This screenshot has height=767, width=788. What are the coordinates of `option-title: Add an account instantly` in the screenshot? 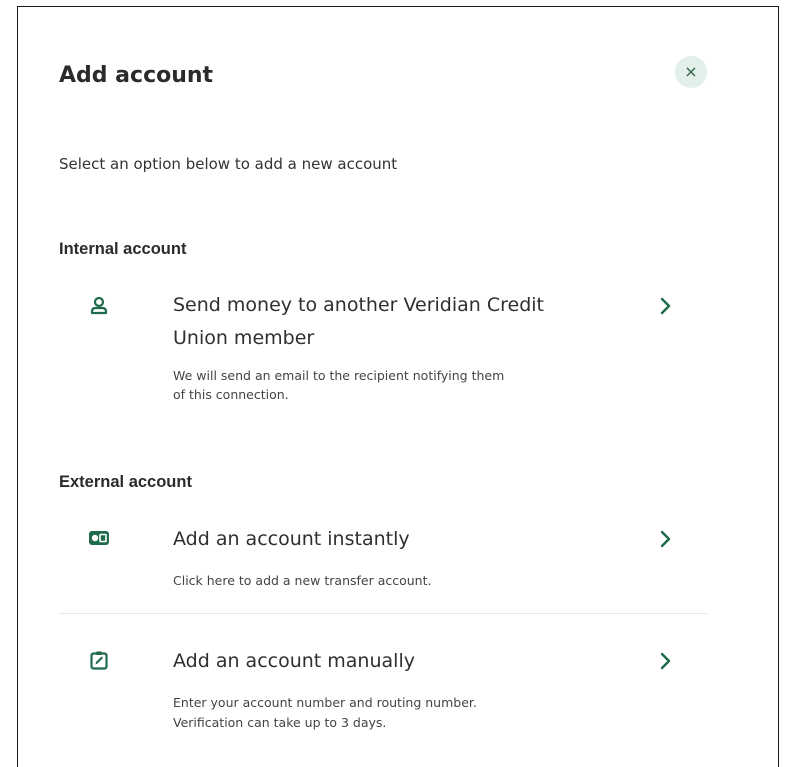 It's located at (291, 539).